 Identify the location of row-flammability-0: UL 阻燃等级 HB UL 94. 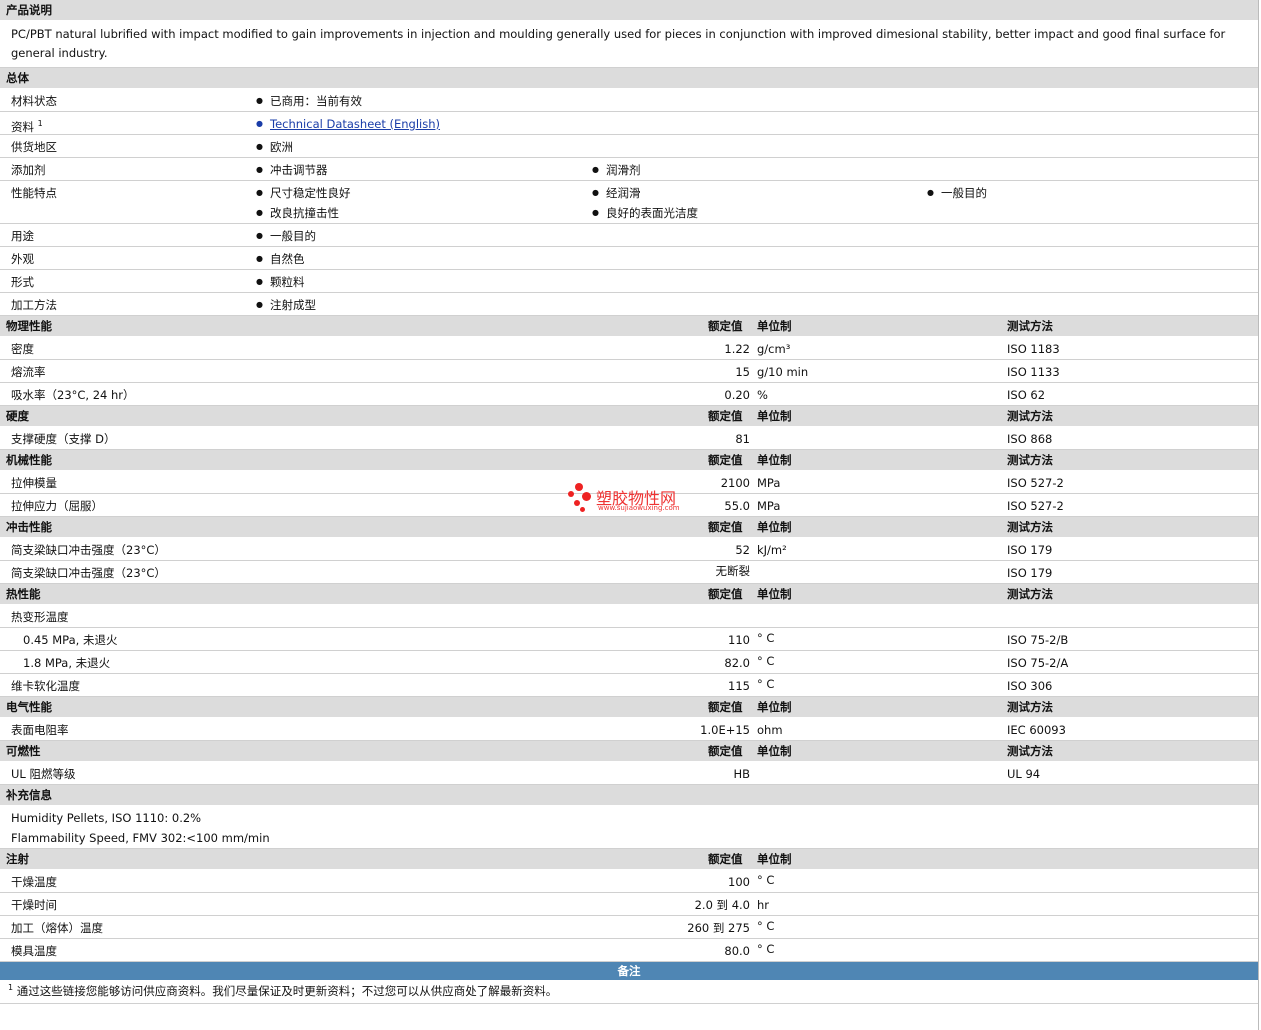
(629, 773).